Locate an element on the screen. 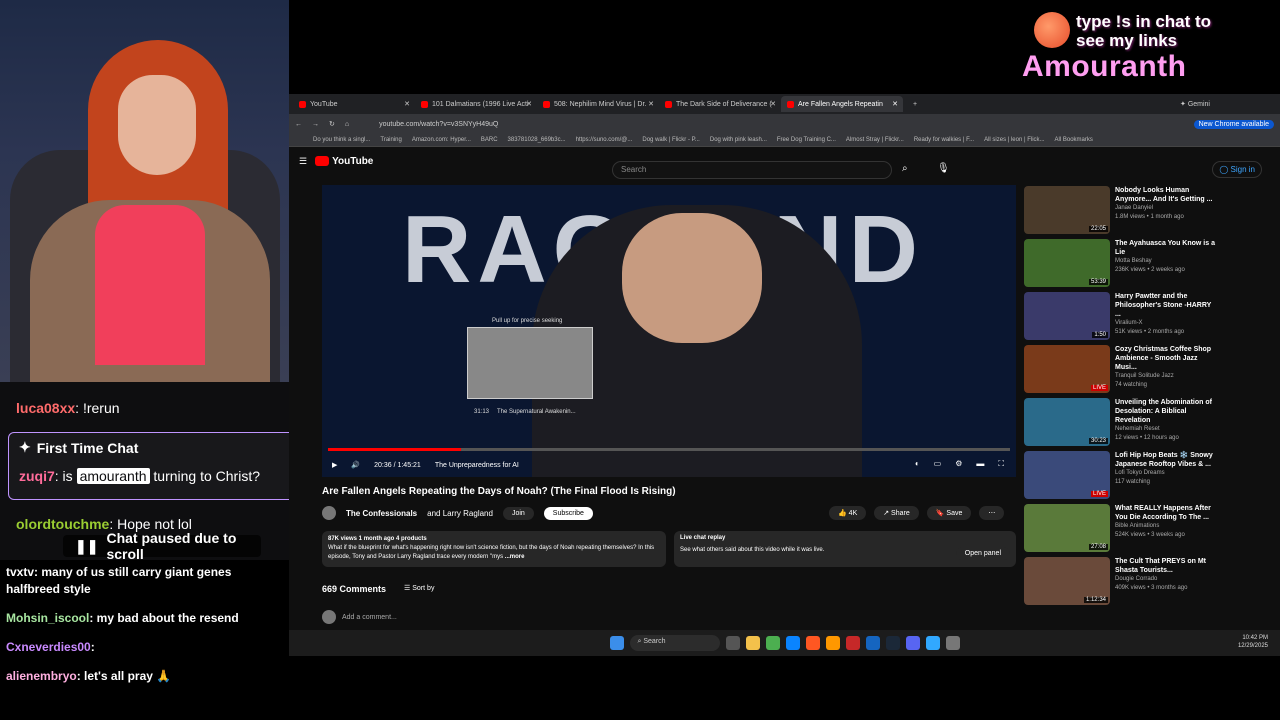 Image resolution: width=1280 pixels, height=720 pixels. photoshop-icon is located at coordinates (932, 643).